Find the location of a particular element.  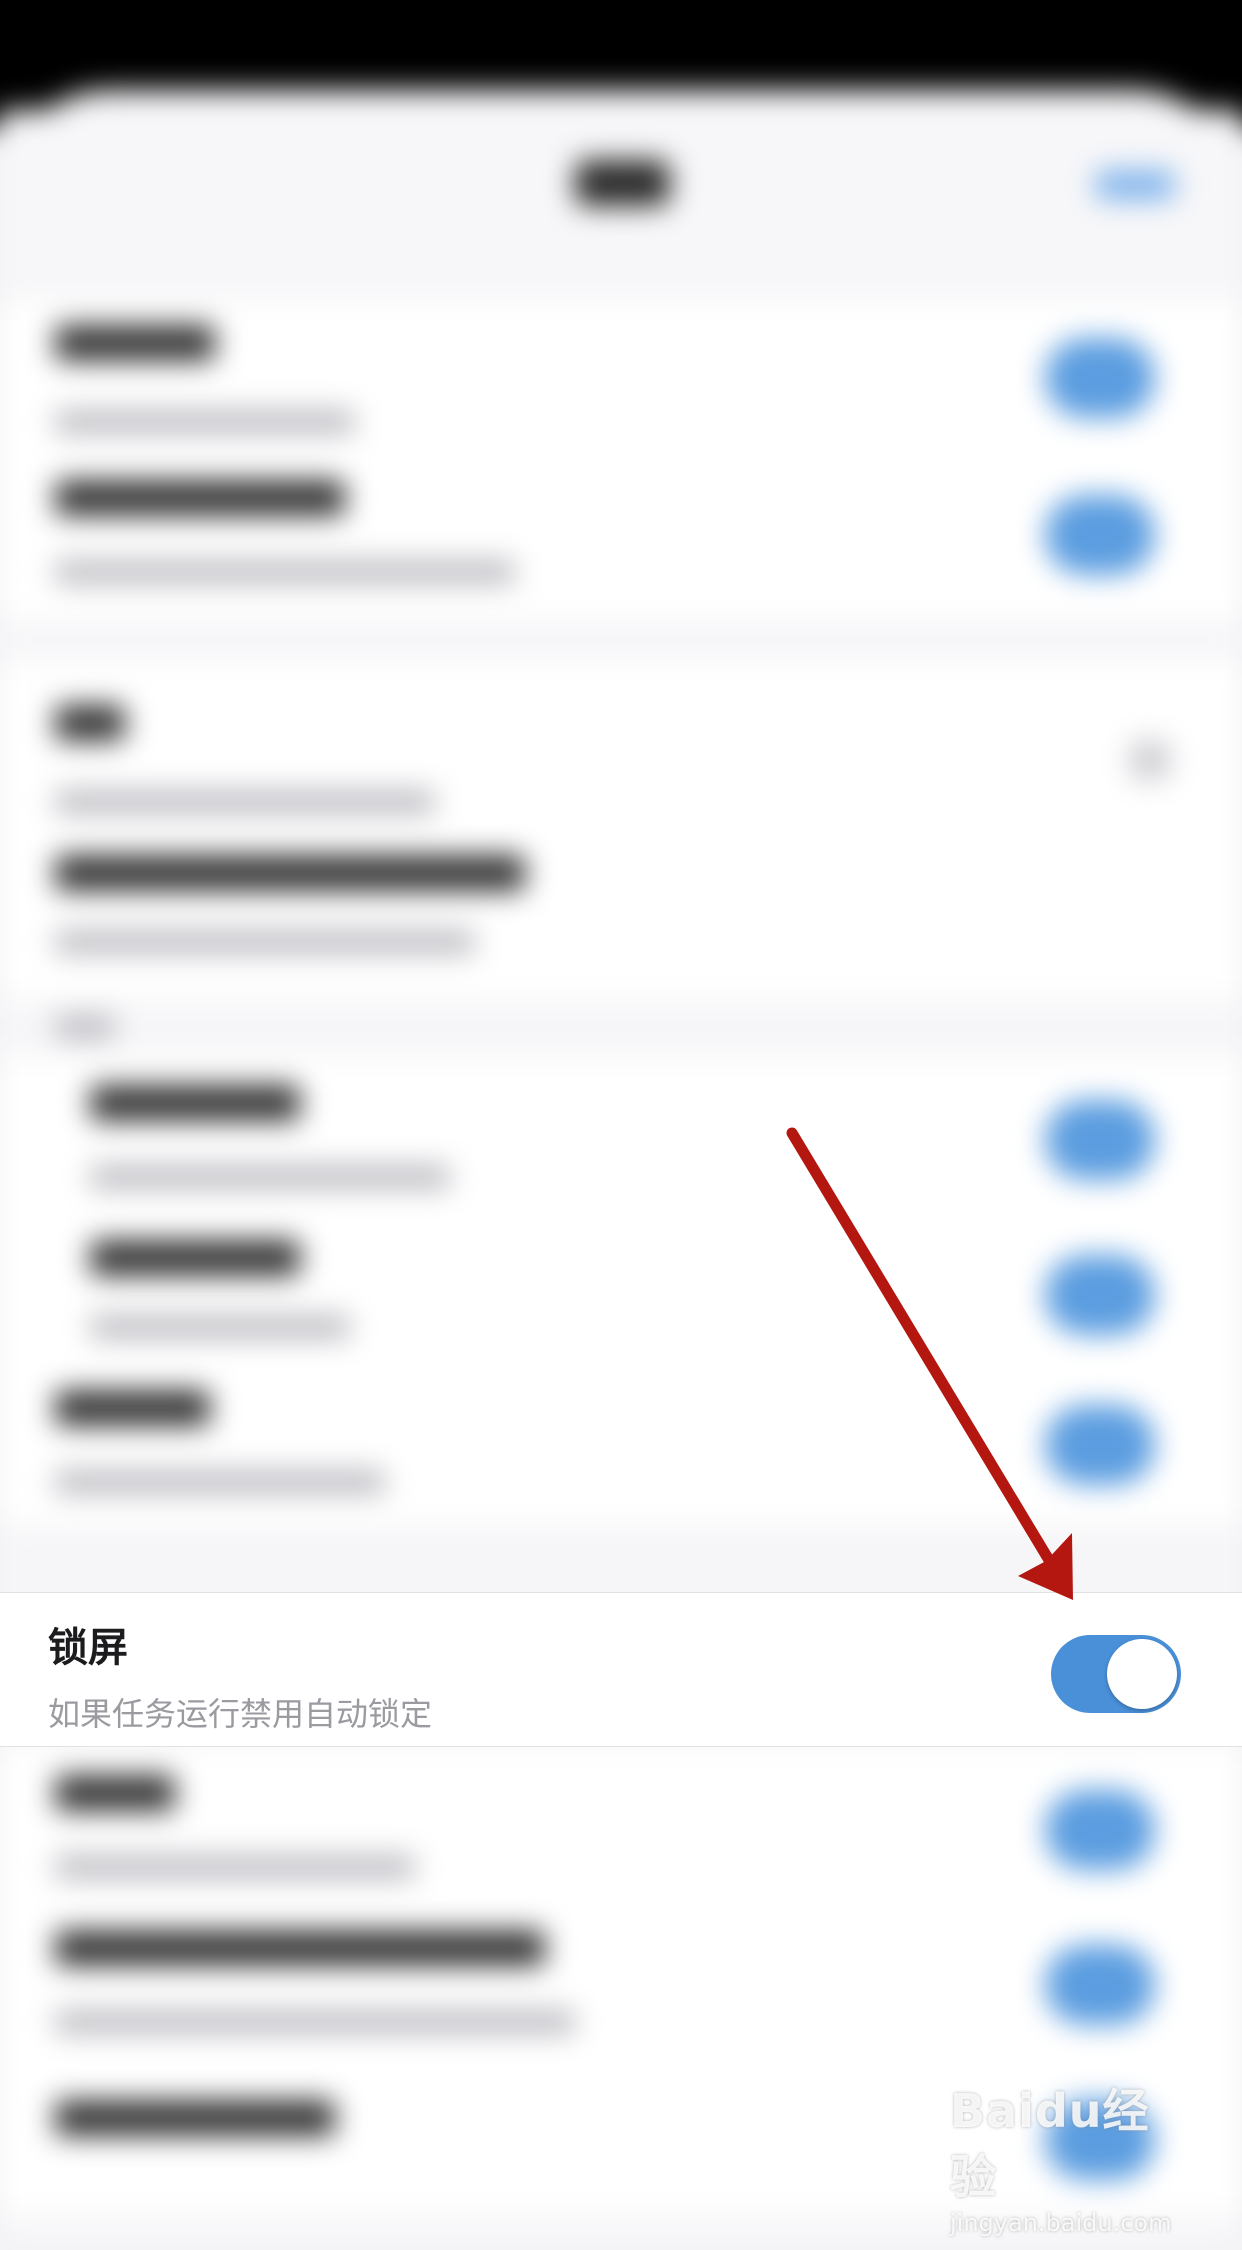

lock-screen-title: 锁屏 is located at coordinates (88, 1648).